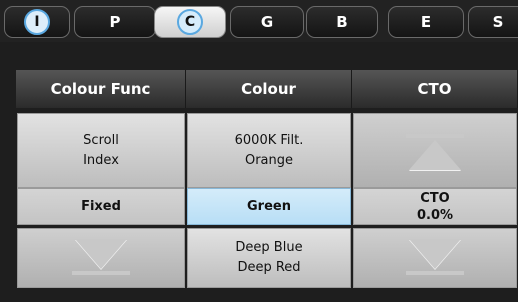 This screenshot has width=518, height=302. I want to click on scroll-up-icon, so click(435, 151).